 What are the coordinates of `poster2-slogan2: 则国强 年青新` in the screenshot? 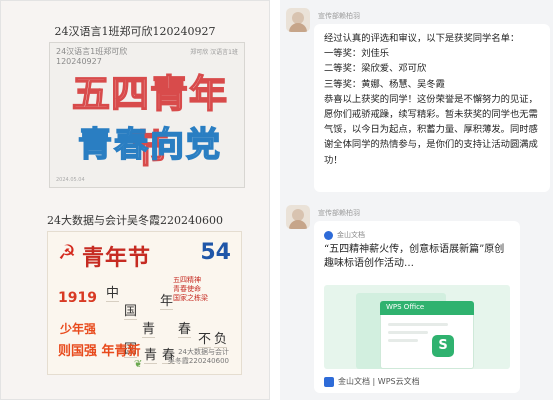 It's located at (99, 351).